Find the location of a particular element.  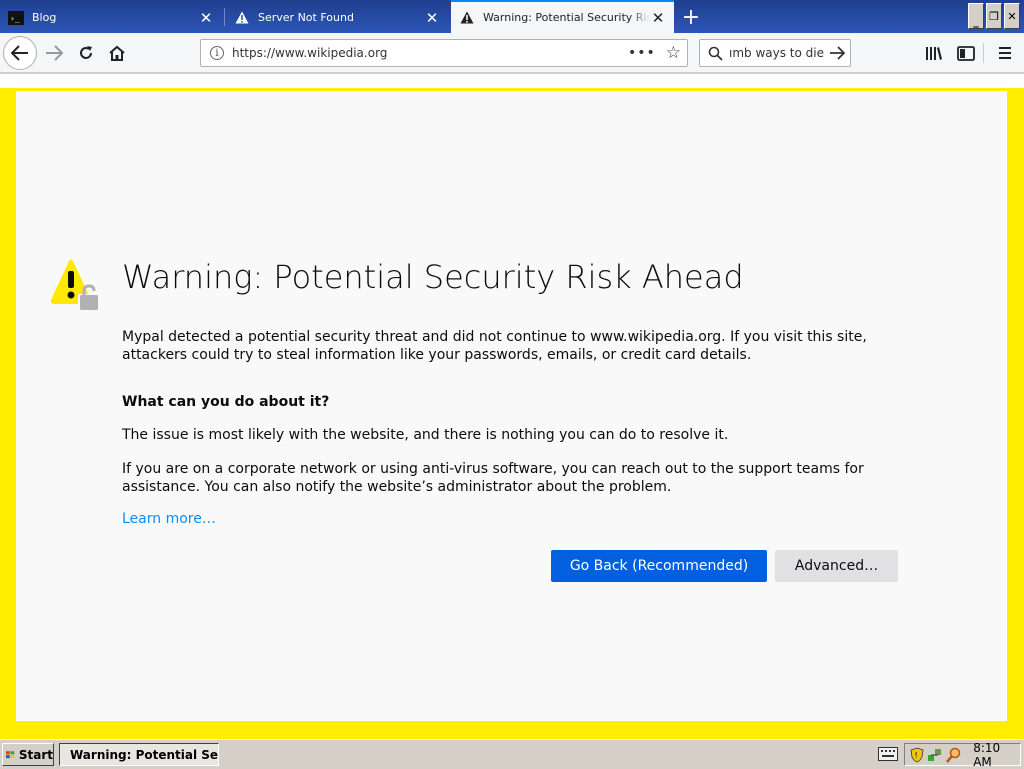

page-actions-button: ••• is located at coordinates (642, 53).